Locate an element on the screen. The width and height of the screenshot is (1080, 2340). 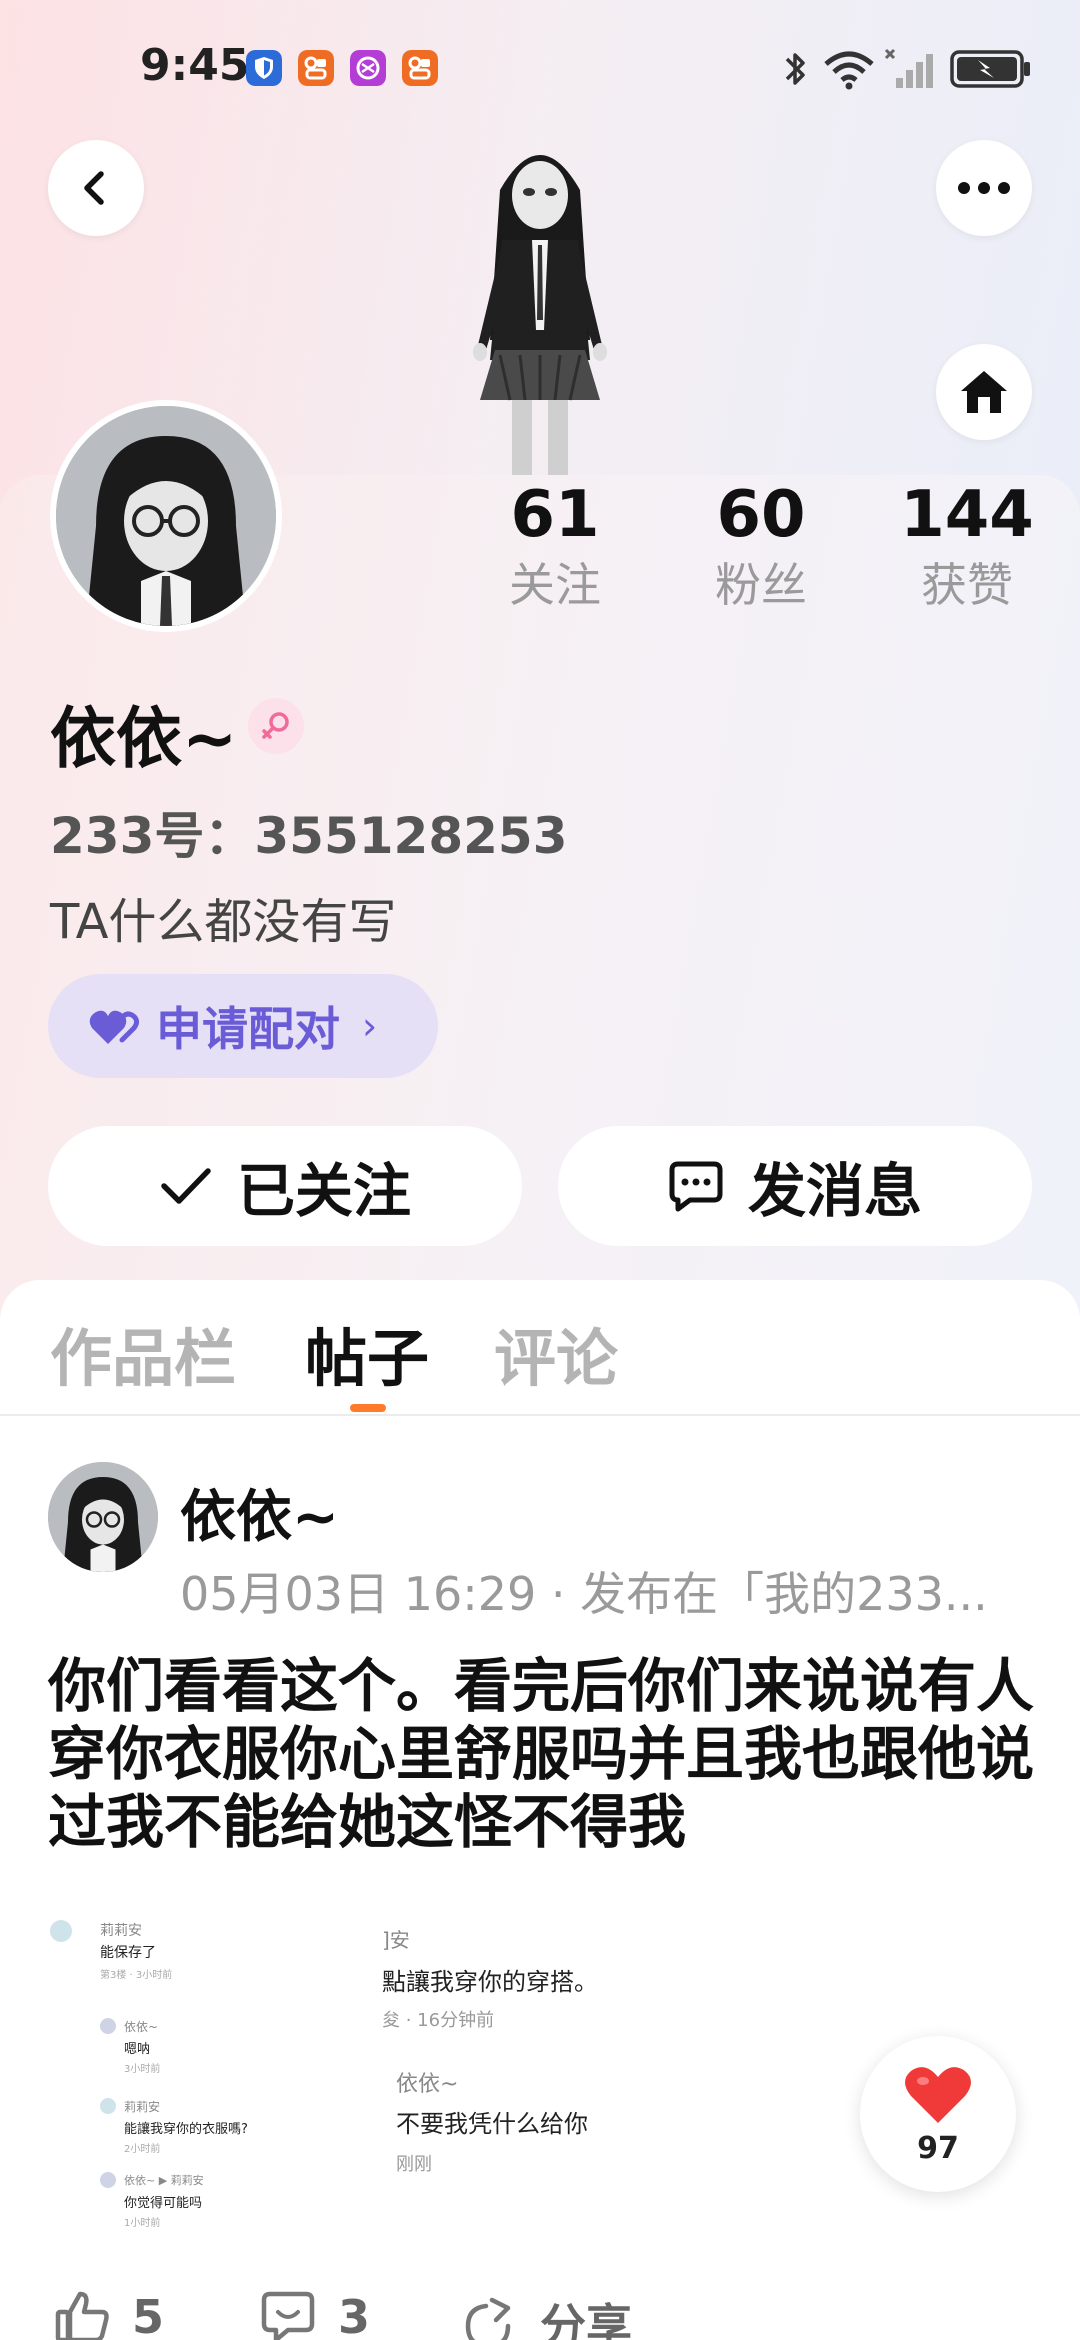
gender-badge is located at coordinates (276, 726).